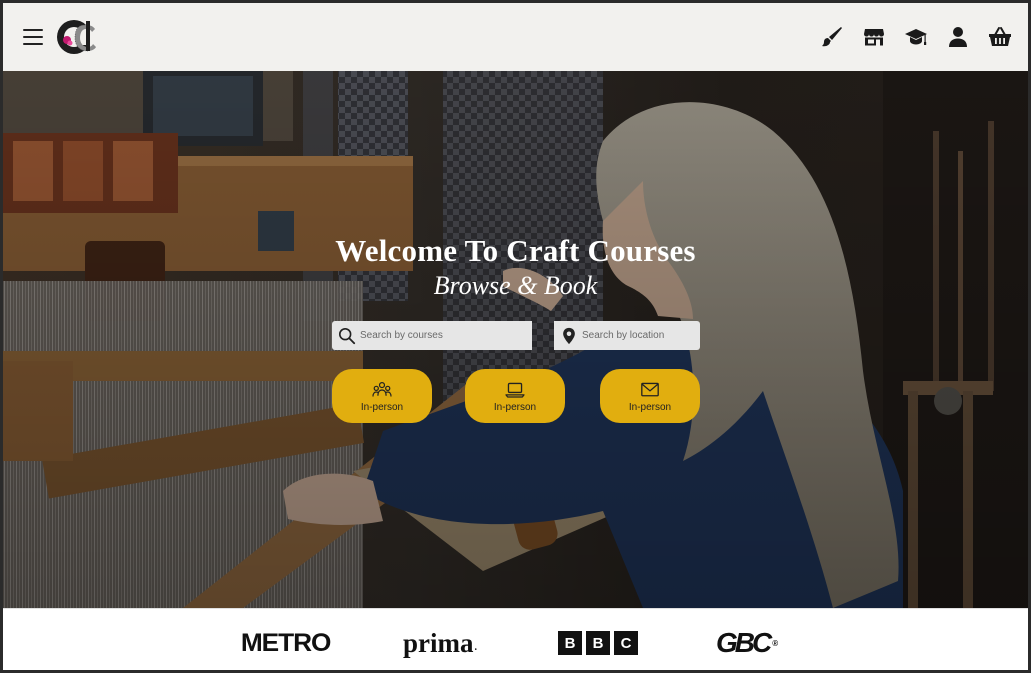 Image resolution: width=1031 pixels, height=673 pixels. What do you see at coordinates (382, 389) in the screenshot?
I see `people-icon` at bounding box center [382, 389].